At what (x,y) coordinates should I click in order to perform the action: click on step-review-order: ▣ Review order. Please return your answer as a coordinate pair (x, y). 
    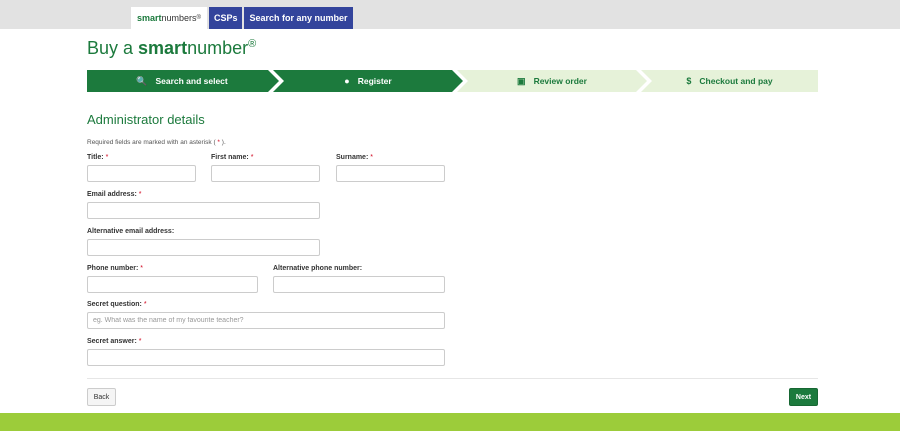
    Looking at the image, I should click on (552, 81).